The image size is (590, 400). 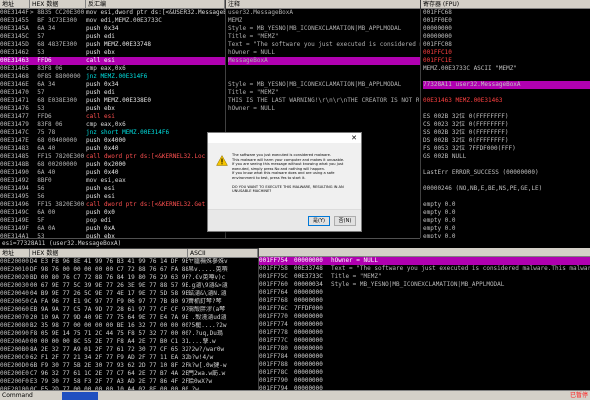 I want to click on stack-row: 001FF774 00000000, so click(x=424, y=325).